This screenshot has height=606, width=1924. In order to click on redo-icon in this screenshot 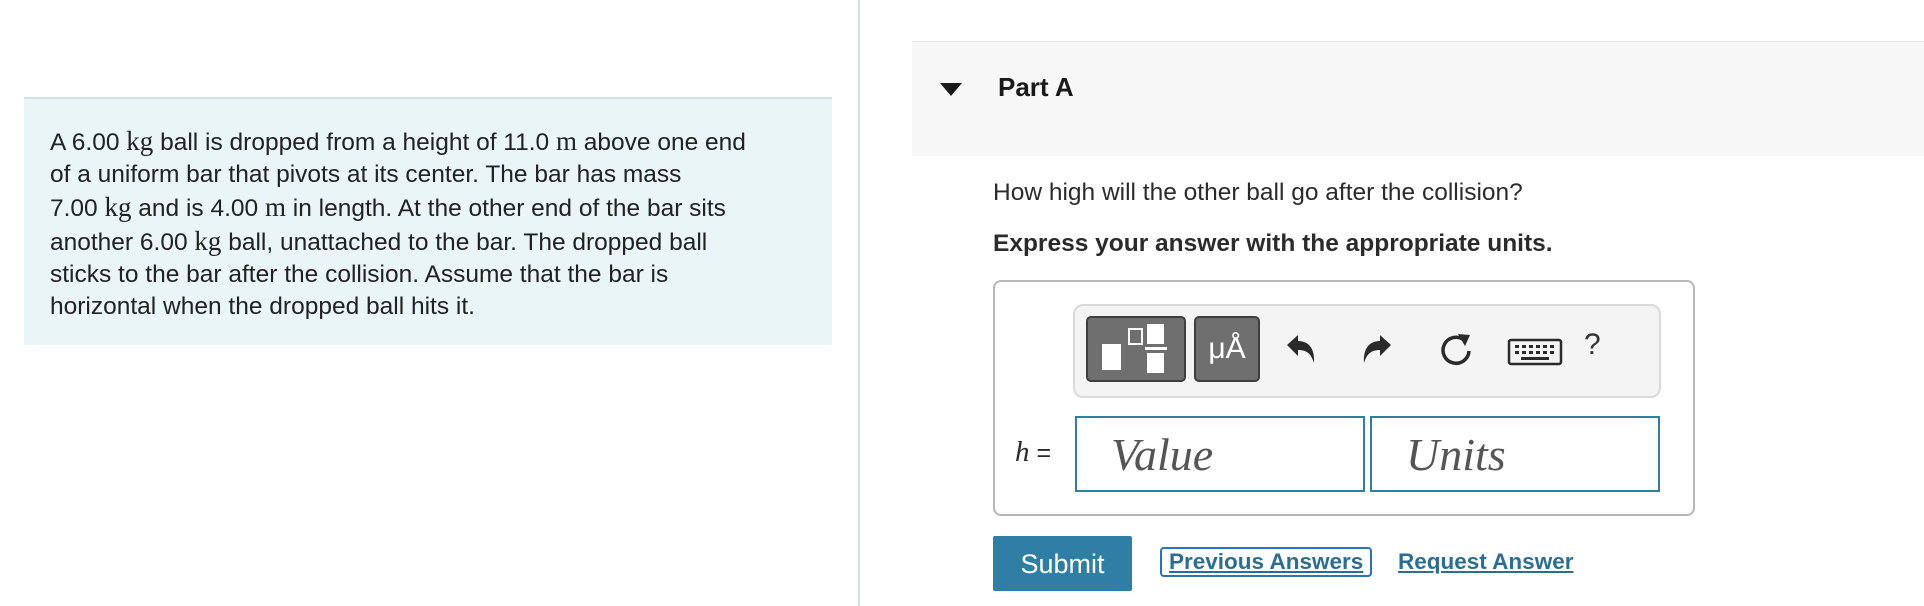, I will do `click(1377, 350)`.